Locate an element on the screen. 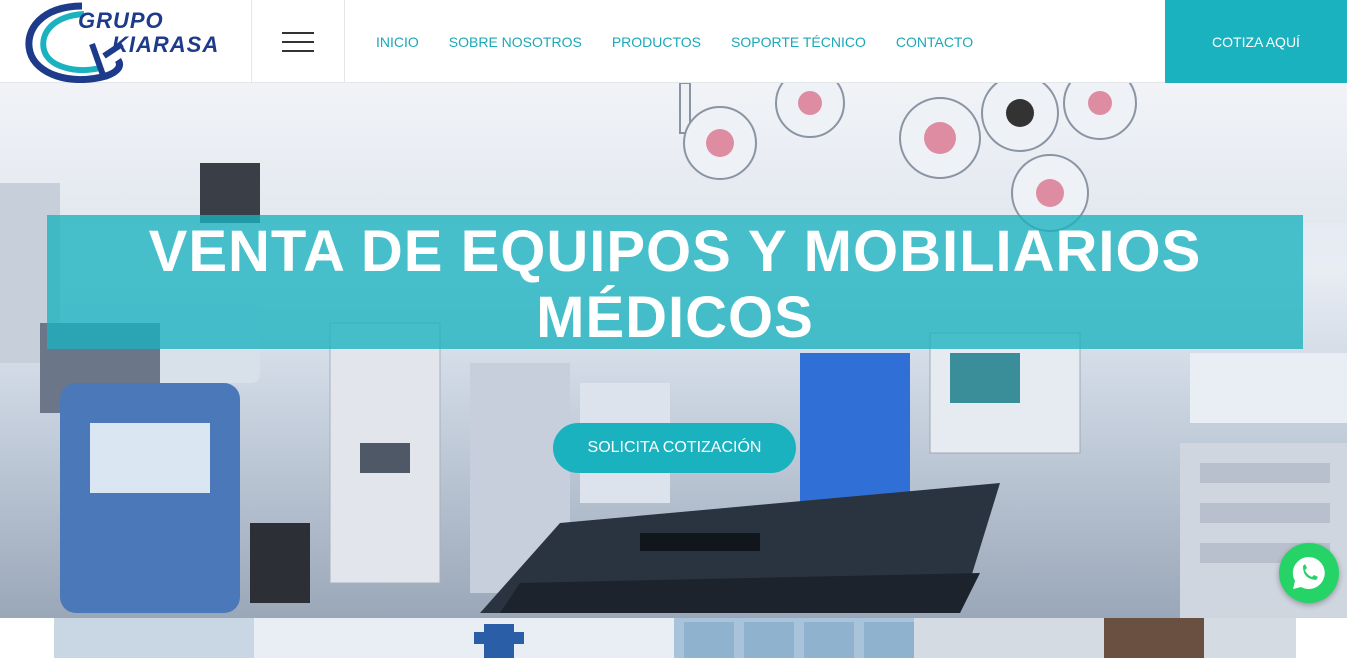 Image resolution: width=1347 pixels, height=658 pixels. next-section-preview is located at coordinates (675, 638).